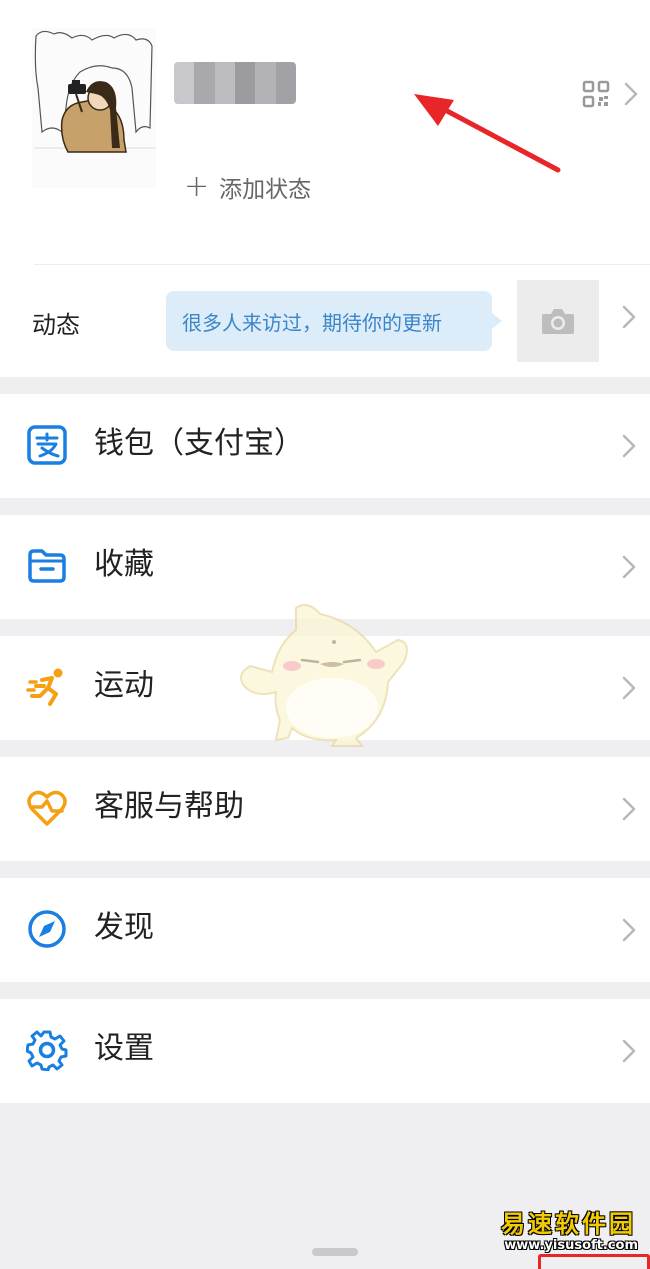 The height and width of the screenshot is (1269, 650). Describe the element at coordinates (325, 930) in the screenshot. I see `menu-item-discover: 发现` at that location.